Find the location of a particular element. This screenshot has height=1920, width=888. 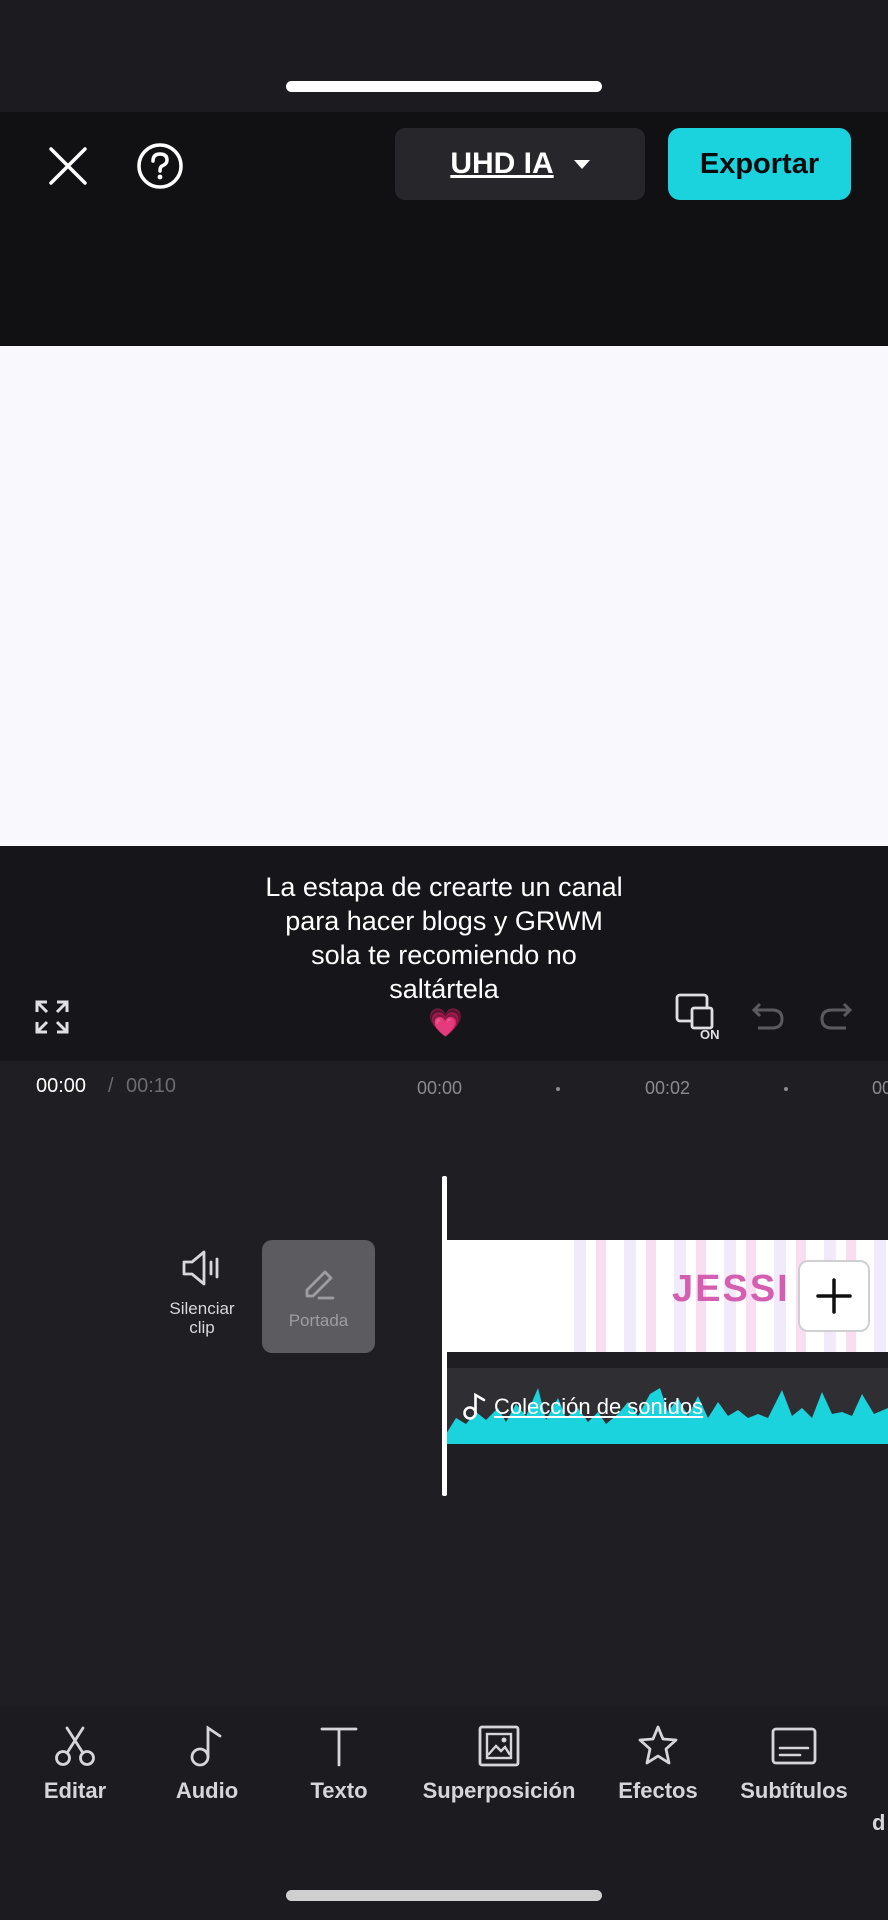

tool-subtitles: Subtítulos is located at coordinates (794, 1763).